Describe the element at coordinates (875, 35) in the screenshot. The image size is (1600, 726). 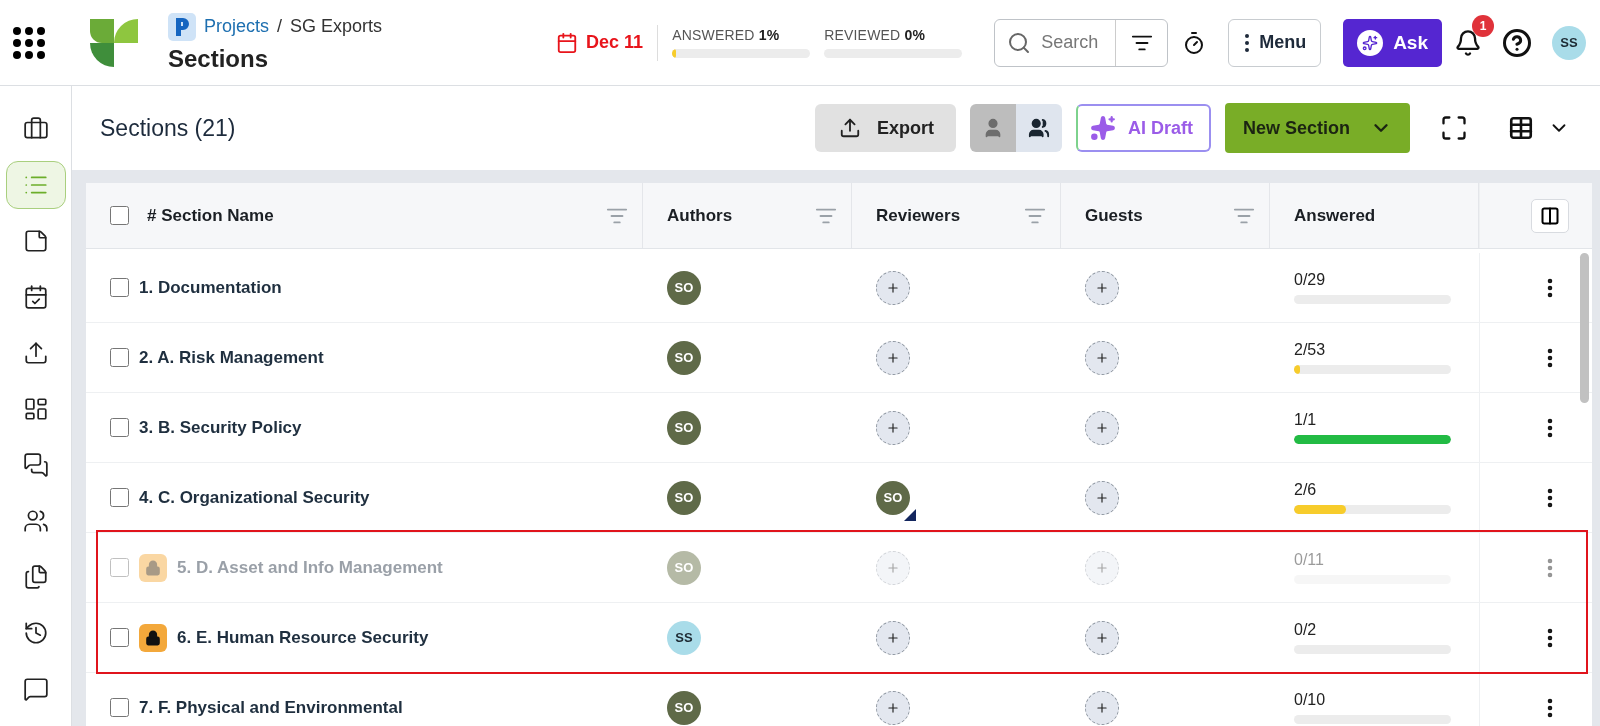
I see `progress-label: REVIEWED 0%` at that location.